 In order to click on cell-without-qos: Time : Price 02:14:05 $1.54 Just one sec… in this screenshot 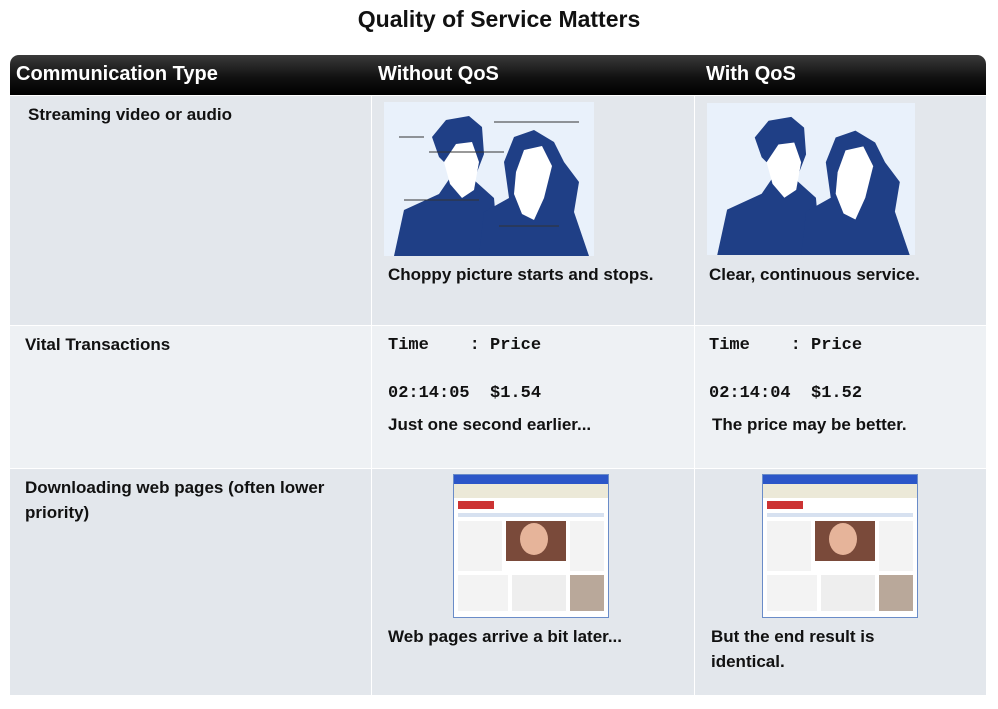, I will do `click(533, 397)`.